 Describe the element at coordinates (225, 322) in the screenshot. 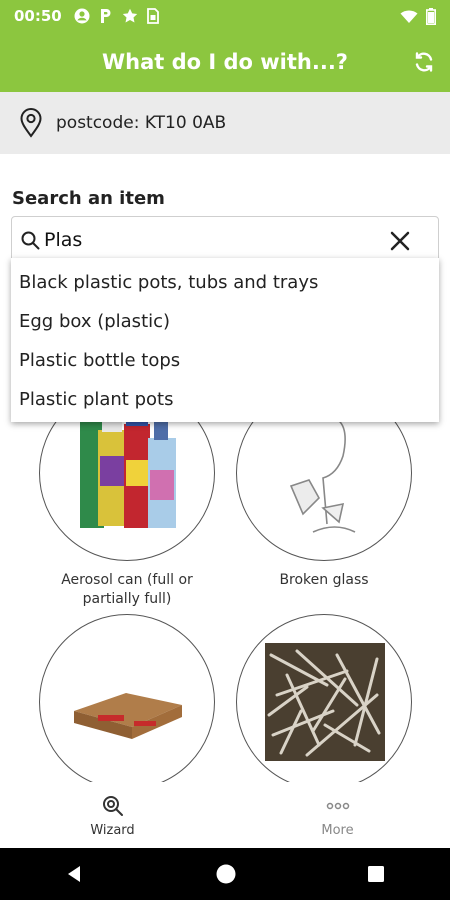

I see `suggestion-item: Egg box (plastic)` at that location.